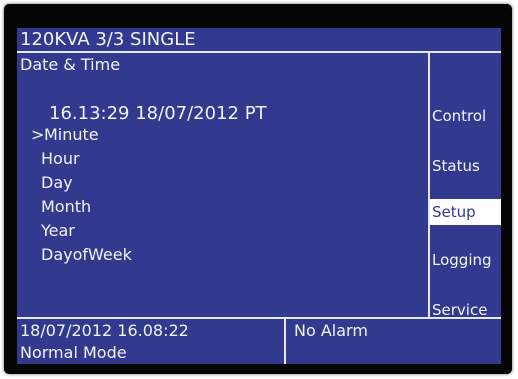 This screenshot has height=379, width=518. I want to click on menu-item-label: Year, so click(58, 230).